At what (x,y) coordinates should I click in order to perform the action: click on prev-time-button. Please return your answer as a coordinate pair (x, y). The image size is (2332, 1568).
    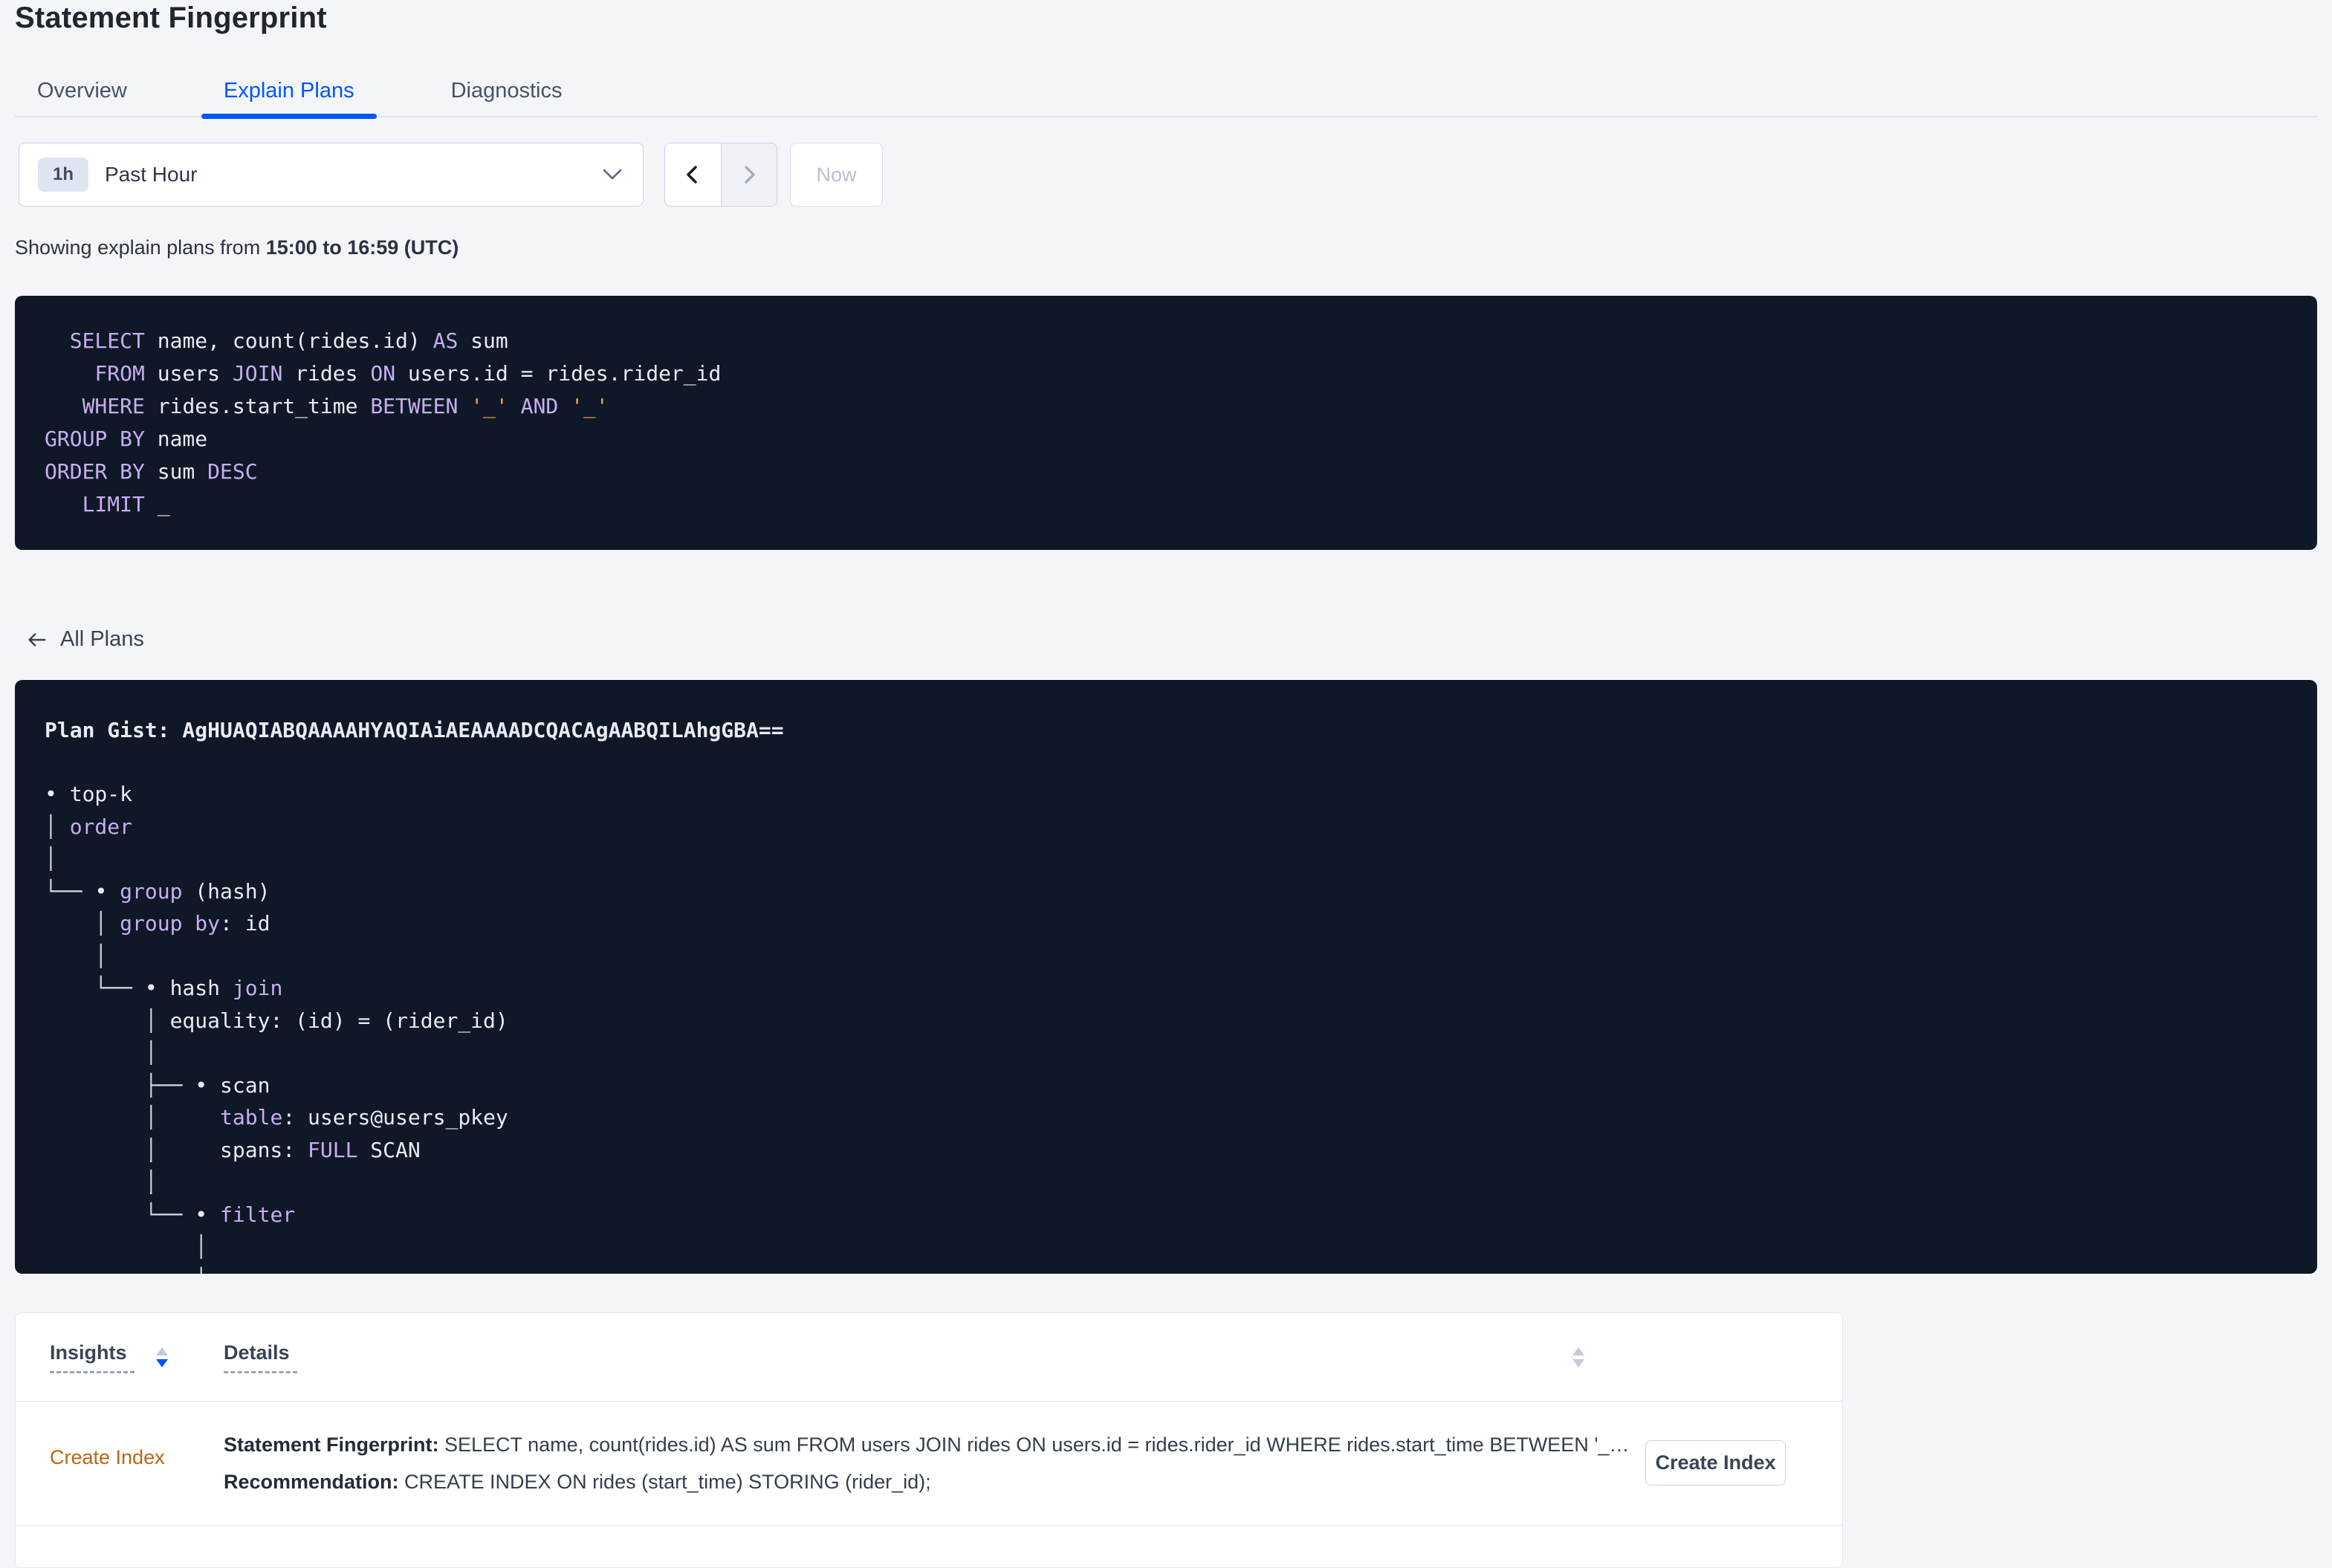
    Looking at the image, I should click on (693, 174).